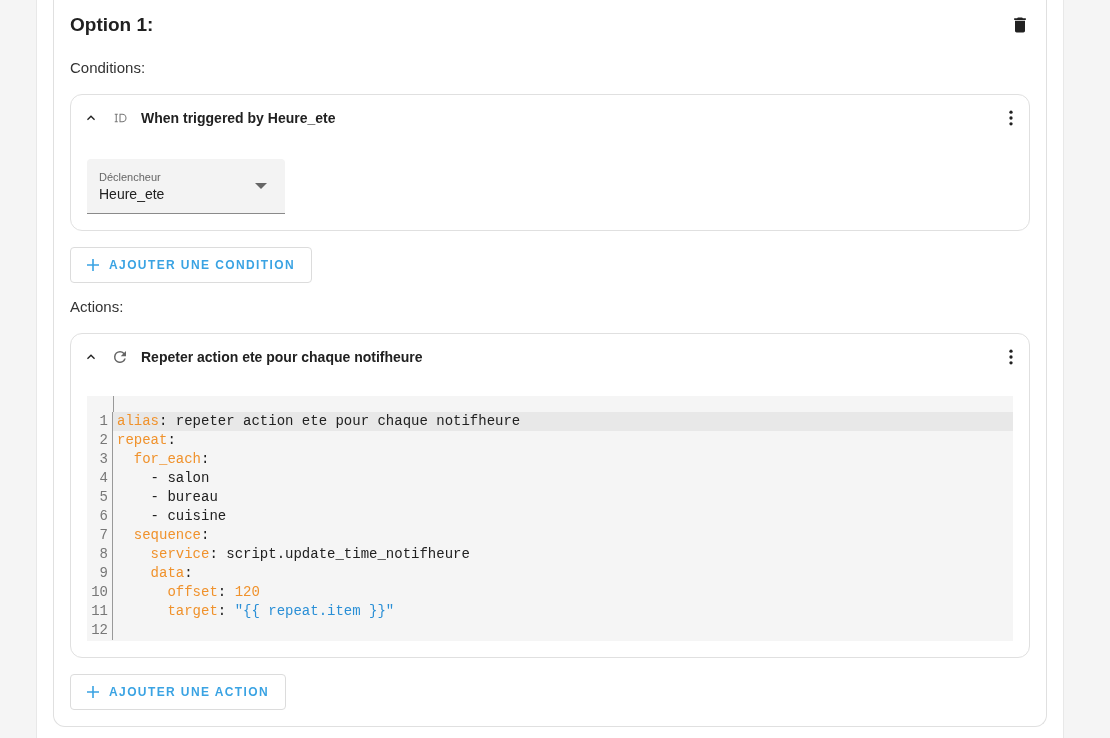 The height and width of the screenshot is (738, 1110). What do you see at coordinates (186, 186) in the screenshot?
I see `dropdown-field: Déclencheur Heure_ete` at bounding box center [186, 186].